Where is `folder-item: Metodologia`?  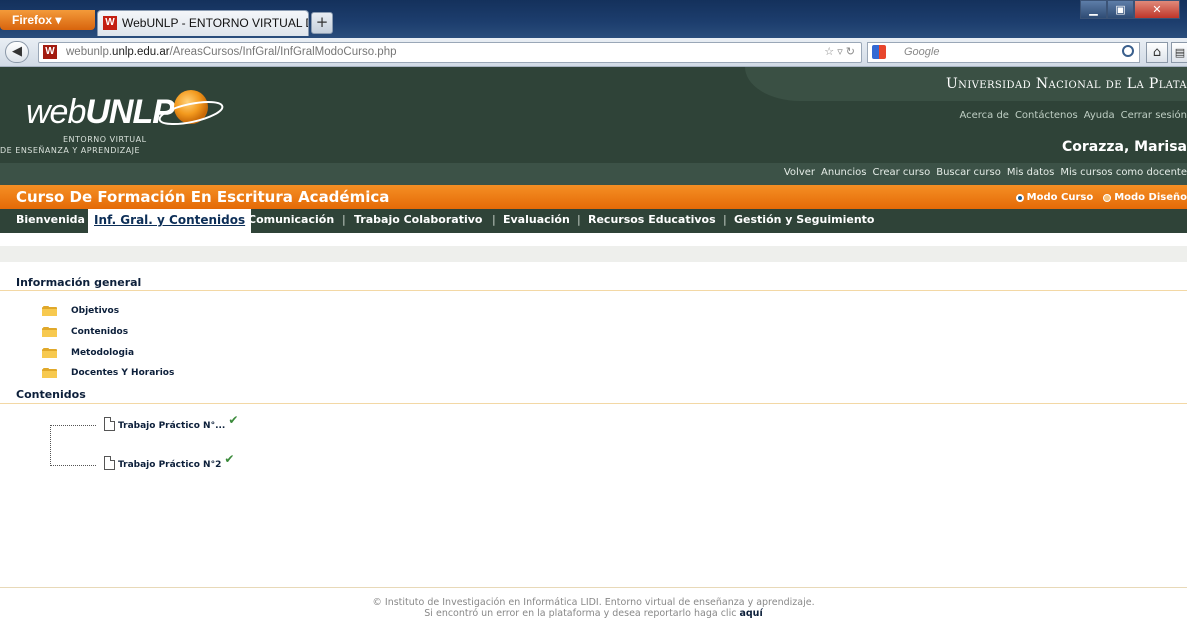 folder-item: Metodologia is located at coordinates (88, 353).